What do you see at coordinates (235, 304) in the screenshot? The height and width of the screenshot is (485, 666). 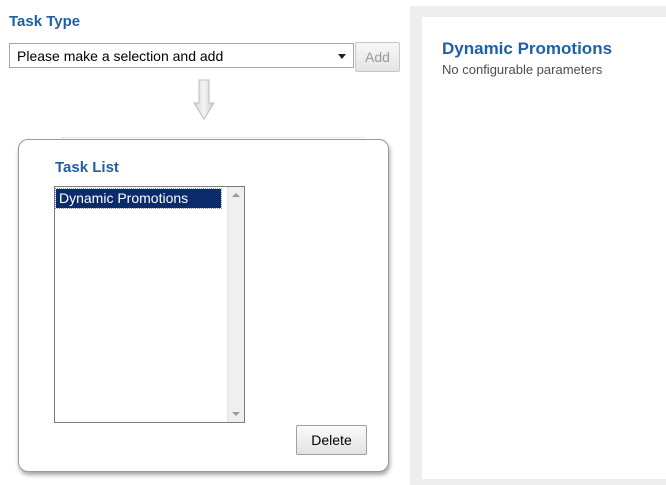 I see `listbox-scrollbar` at bounding box center [235, 304].